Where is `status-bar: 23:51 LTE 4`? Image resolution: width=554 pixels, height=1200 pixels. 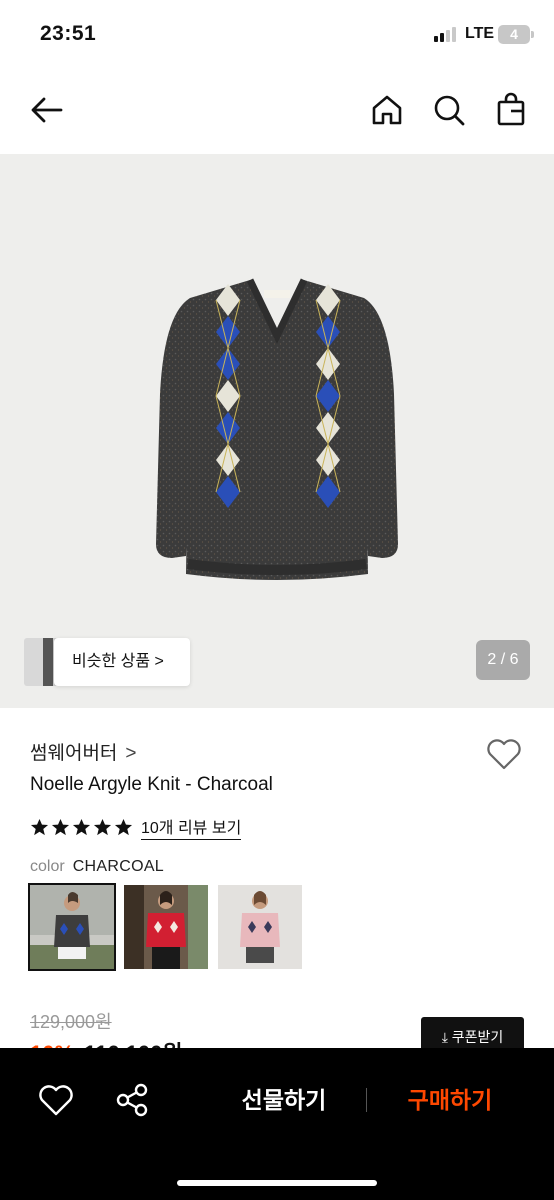
status-bar: 23:51 LTE 4 is located at coordinates (277, 35).